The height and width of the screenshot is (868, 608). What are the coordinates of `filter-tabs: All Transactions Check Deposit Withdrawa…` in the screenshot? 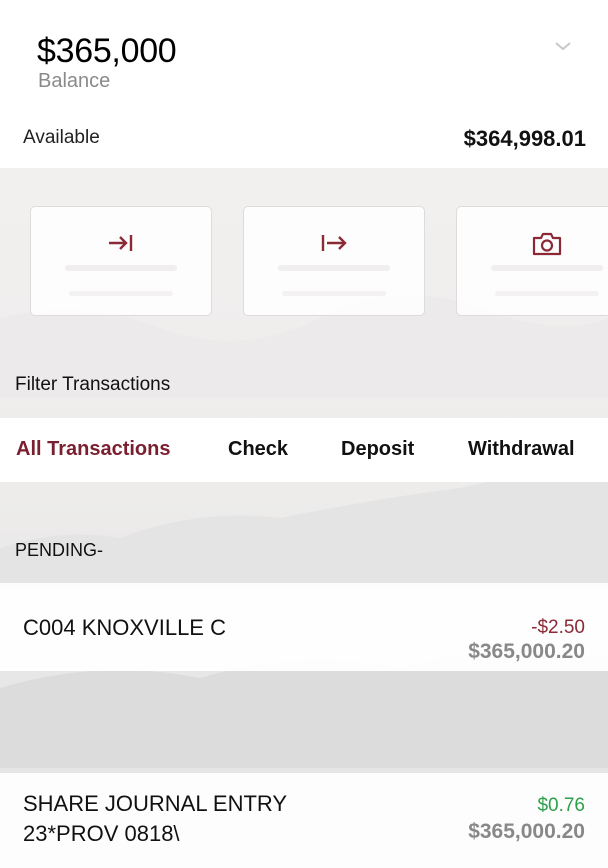 It's located at (304, 450).